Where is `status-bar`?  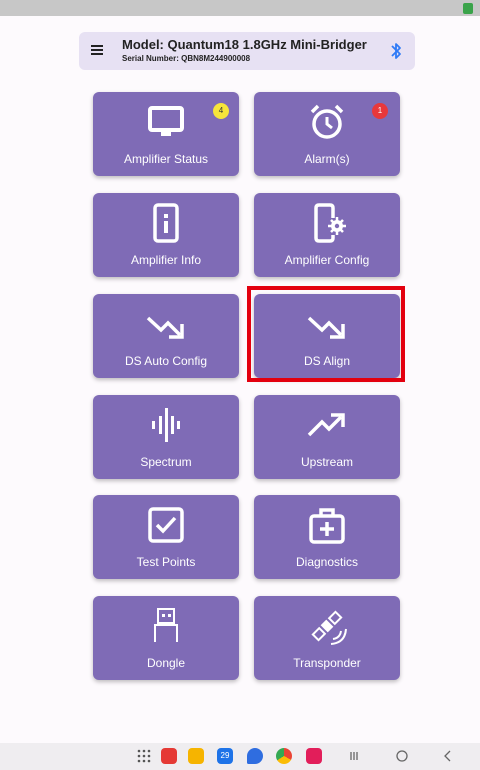
status-bar is located at coordinates (240, 8).